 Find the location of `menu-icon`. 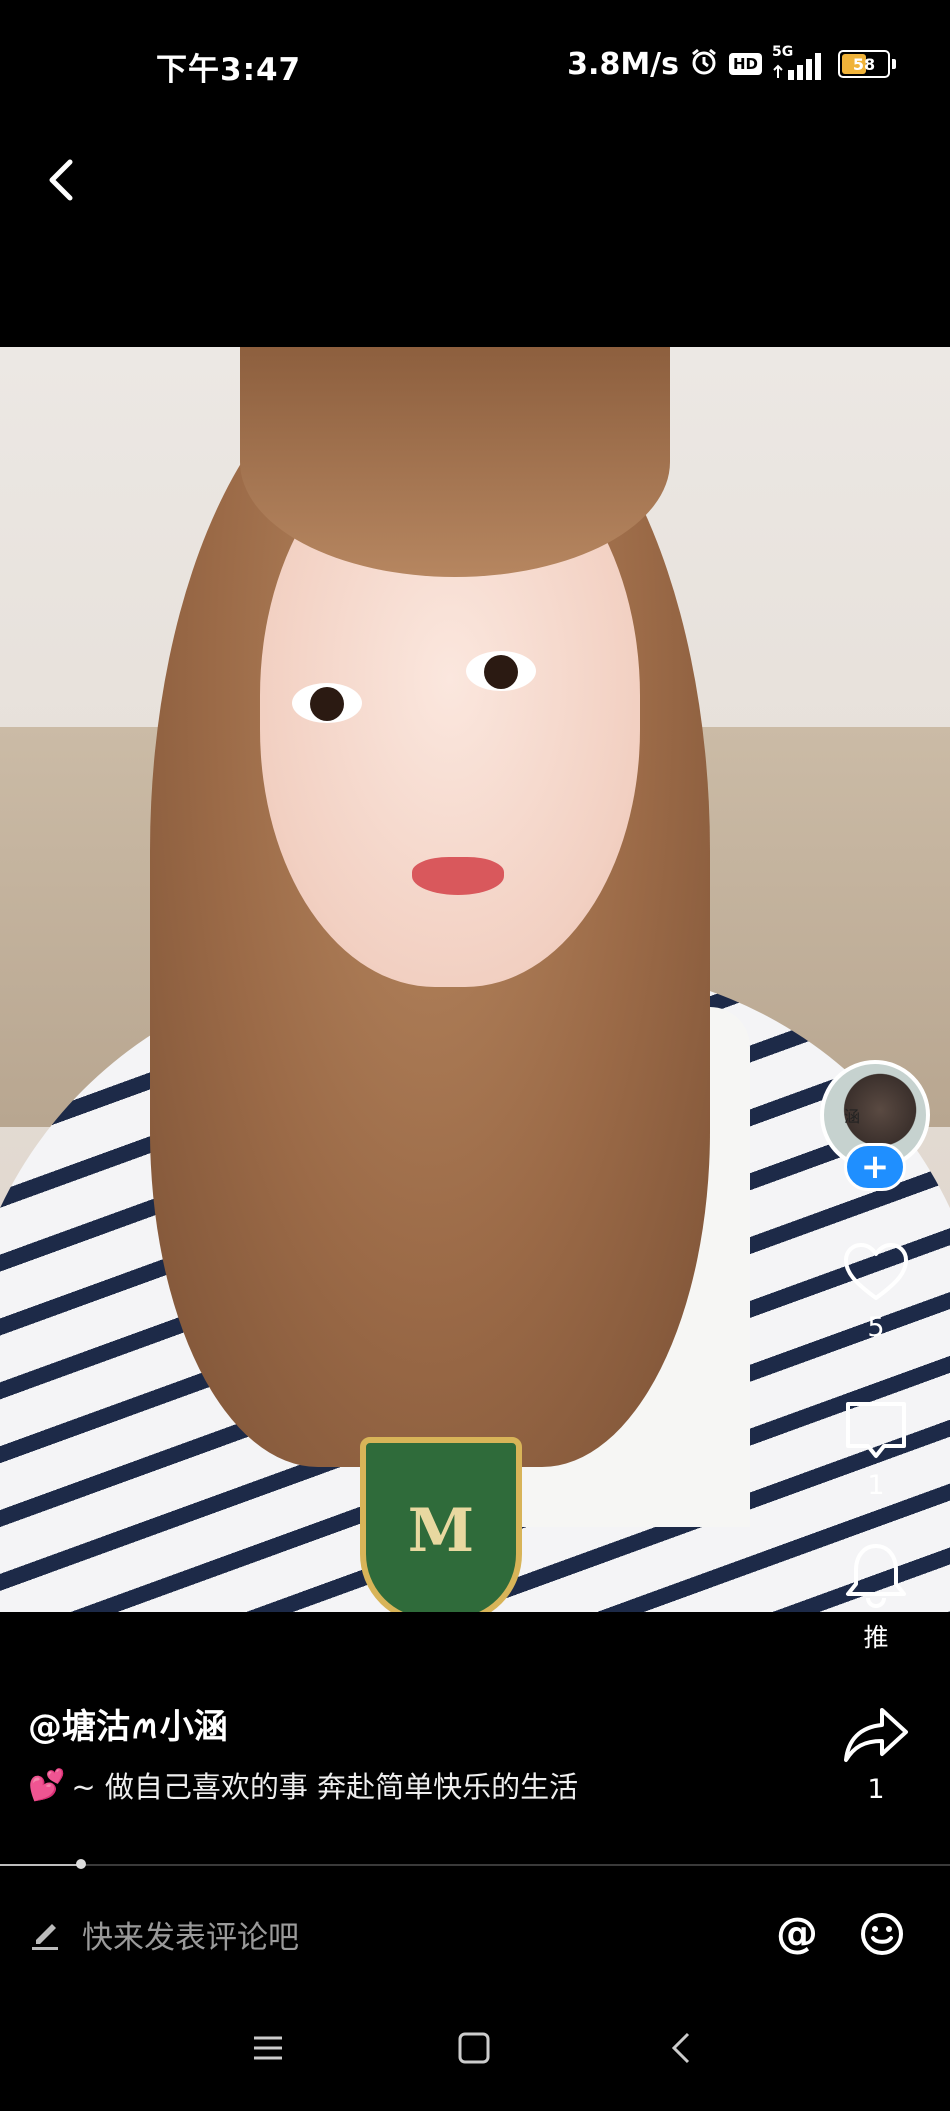

menu-icon is located at coordinates (268, 2048).